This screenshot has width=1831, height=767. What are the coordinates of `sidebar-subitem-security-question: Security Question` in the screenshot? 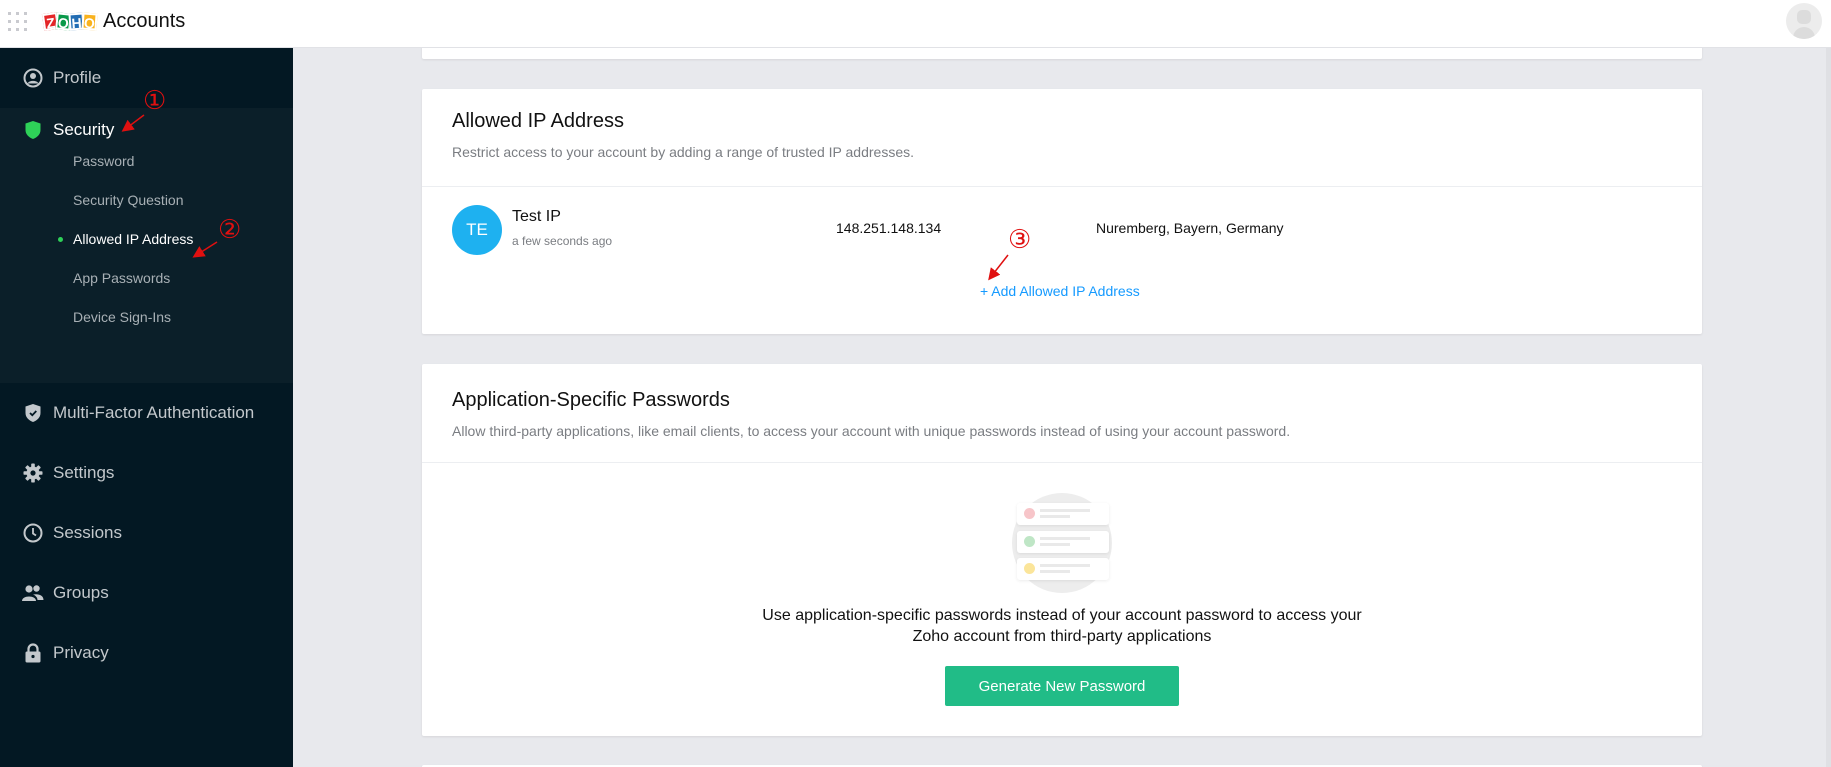 It's located at (128, 200).